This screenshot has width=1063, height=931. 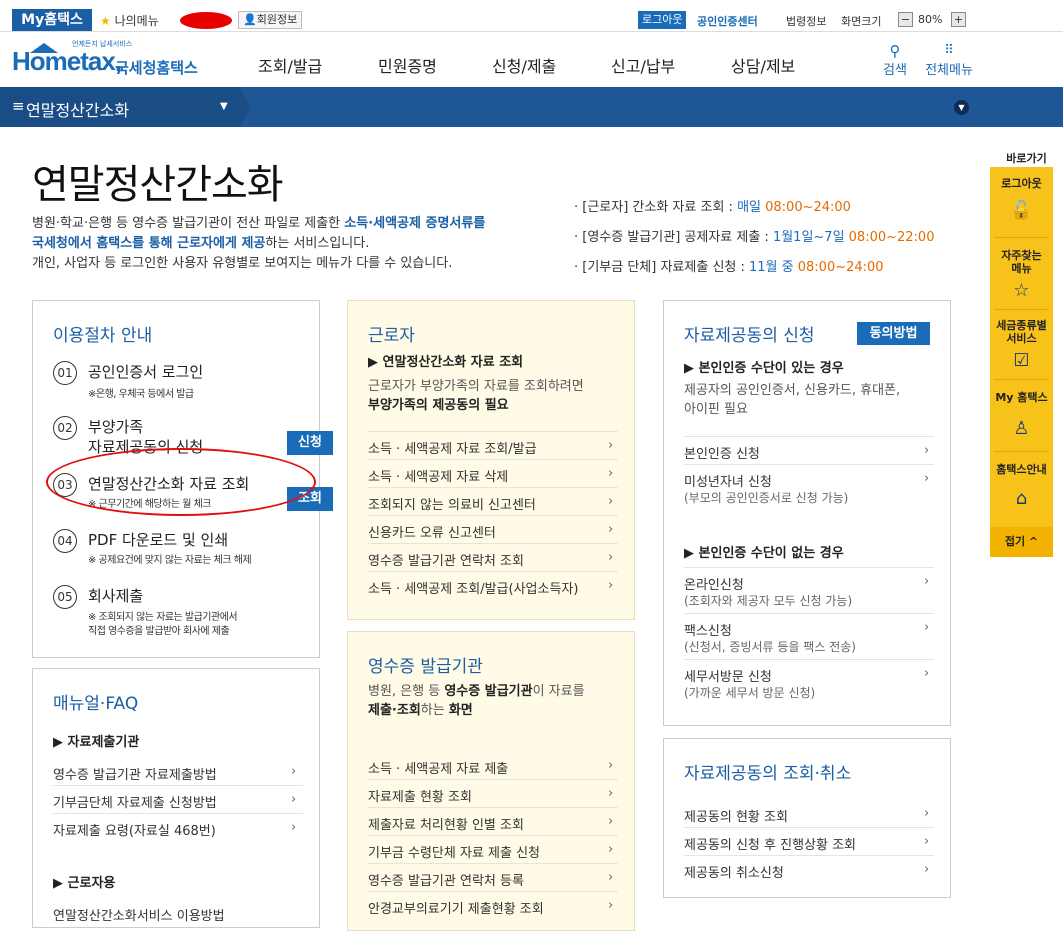 I want to click on worker-link: 소득 · 세액공제 조회/발급(사업소득자), so click(x=473, y=587).